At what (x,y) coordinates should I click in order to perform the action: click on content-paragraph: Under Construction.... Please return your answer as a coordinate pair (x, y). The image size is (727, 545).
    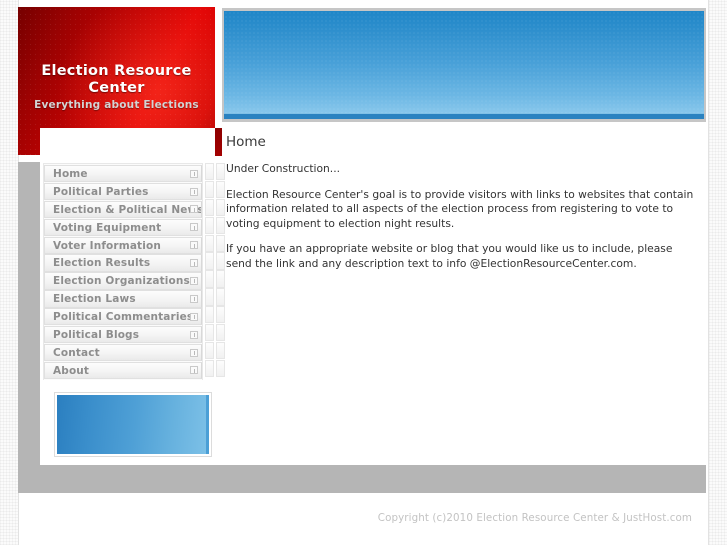
    Looking at the image, I should click on (283, 168).